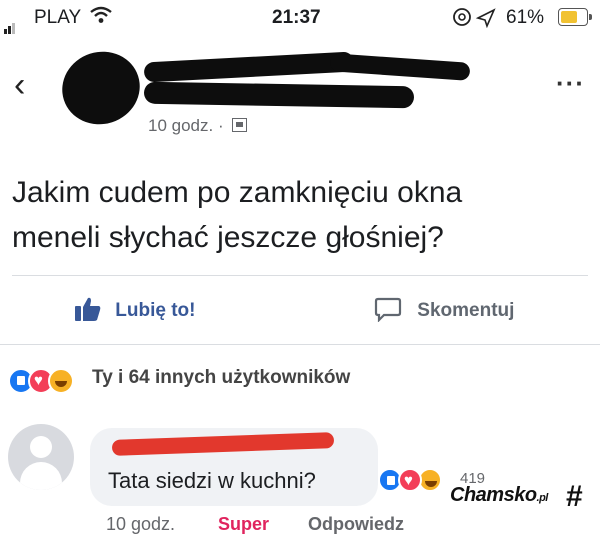  What do you see at coordinates (356, 524) in the screenshot?
I see `reply-button: Odpowiedz` at bounding box center [356, 524].